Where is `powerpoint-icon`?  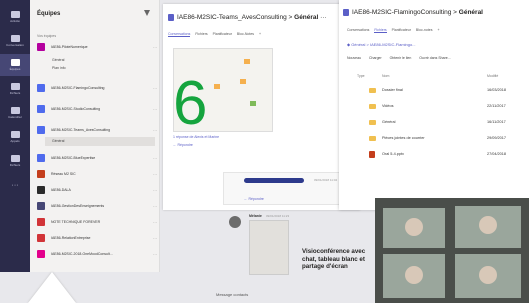 powerpoint-icon is located at coordinates (372, 154).